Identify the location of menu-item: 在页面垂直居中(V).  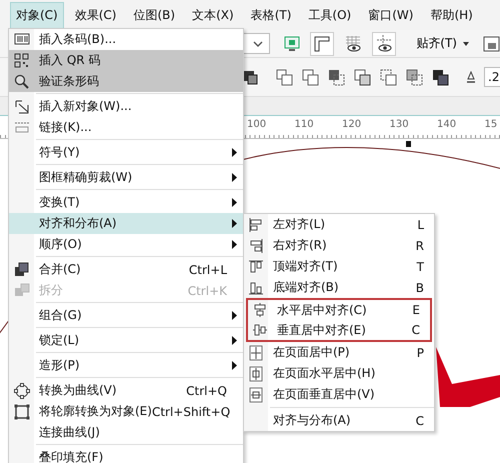
(339, 394).